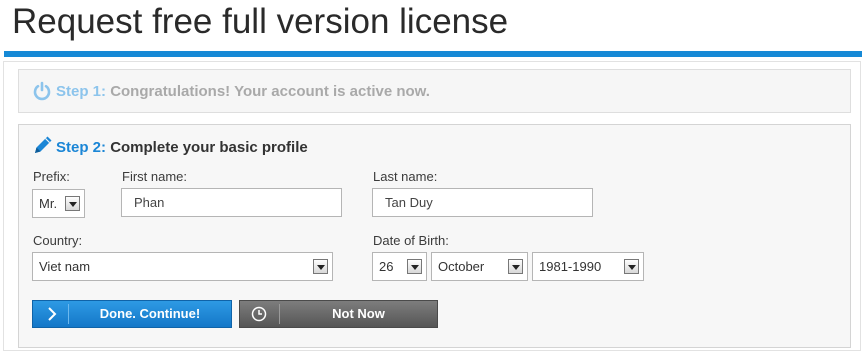  I want to click on first-name-label: First name:, so click(155, 176).